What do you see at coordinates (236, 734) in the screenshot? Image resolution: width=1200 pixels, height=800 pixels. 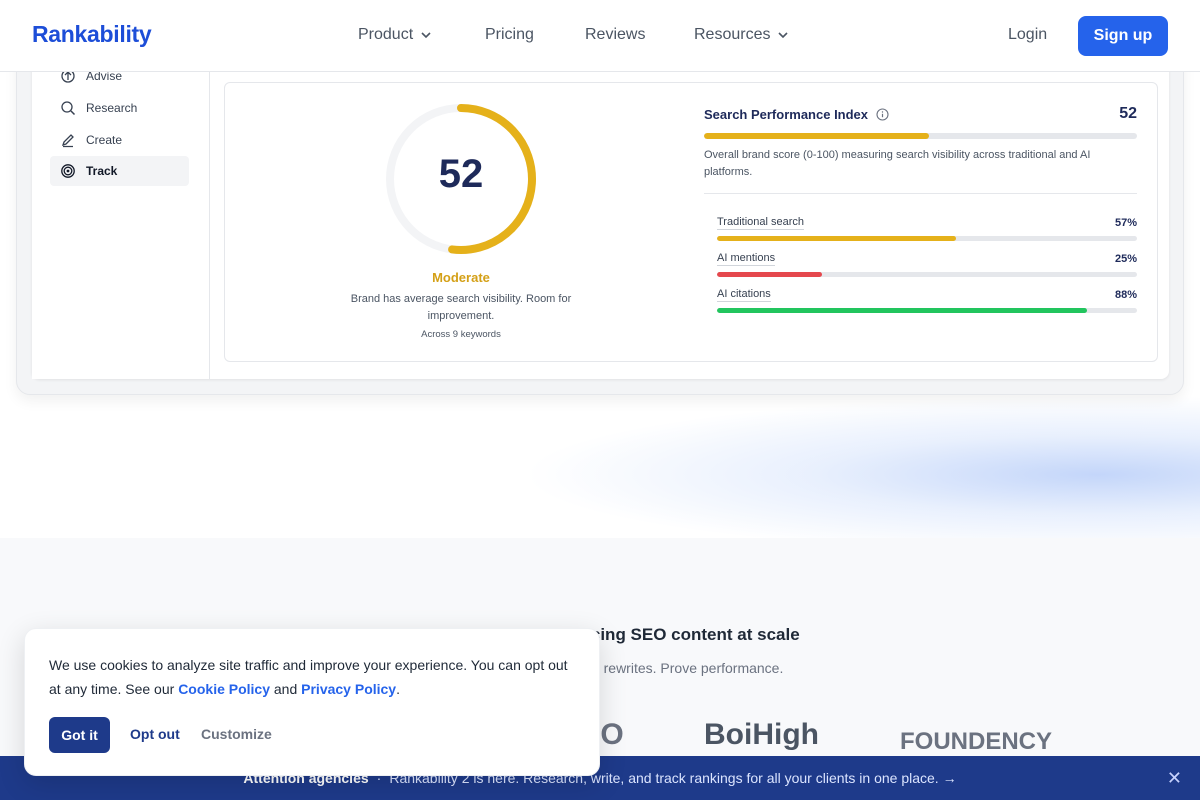 I see `customize-button: Customize` at bounding box center [236, 734].